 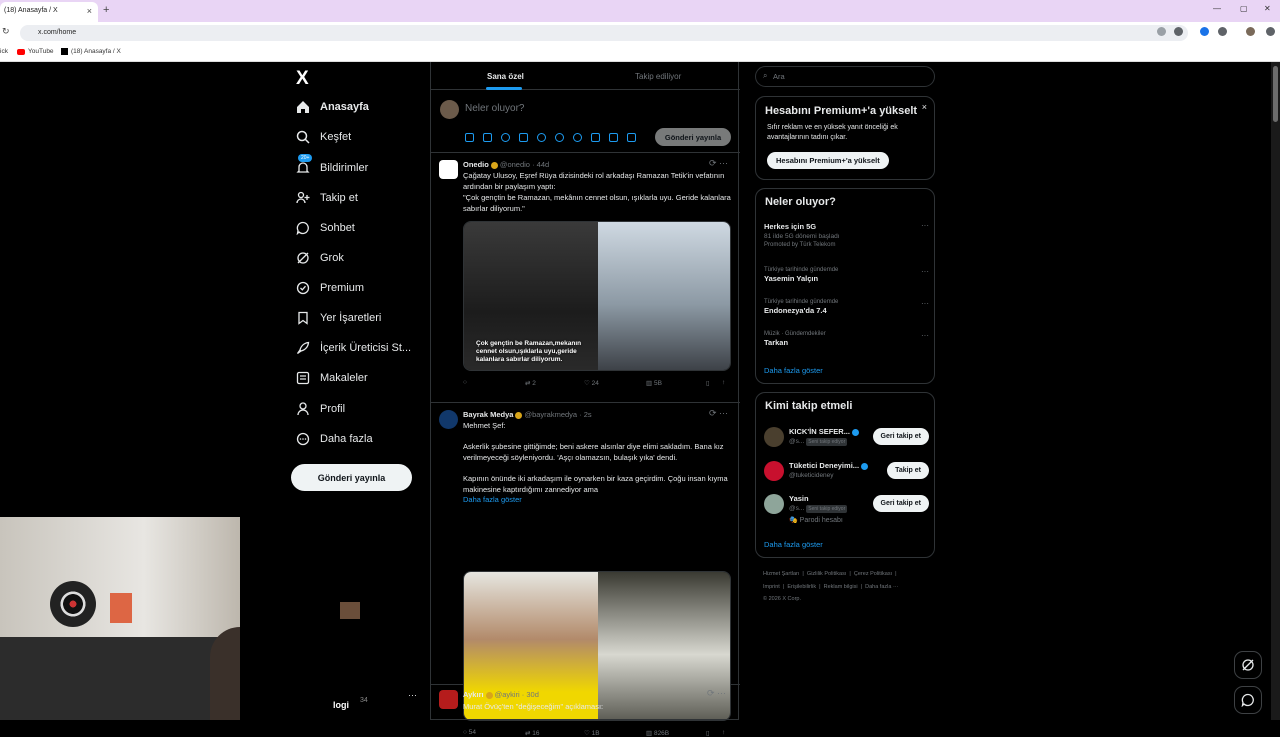 What do you see at coordinates (91, 51) in the screenshot?
I see `bookmark-x: (18) Anasayfa / X` at bounding box center [91, 51].